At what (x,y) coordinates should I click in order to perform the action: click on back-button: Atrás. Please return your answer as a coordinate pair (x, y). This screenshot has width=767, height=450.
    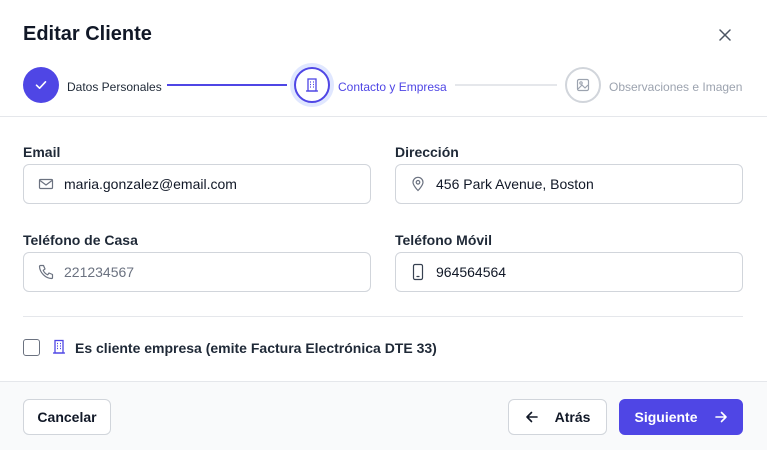
    Looking at the image, I should click on (557, 417).